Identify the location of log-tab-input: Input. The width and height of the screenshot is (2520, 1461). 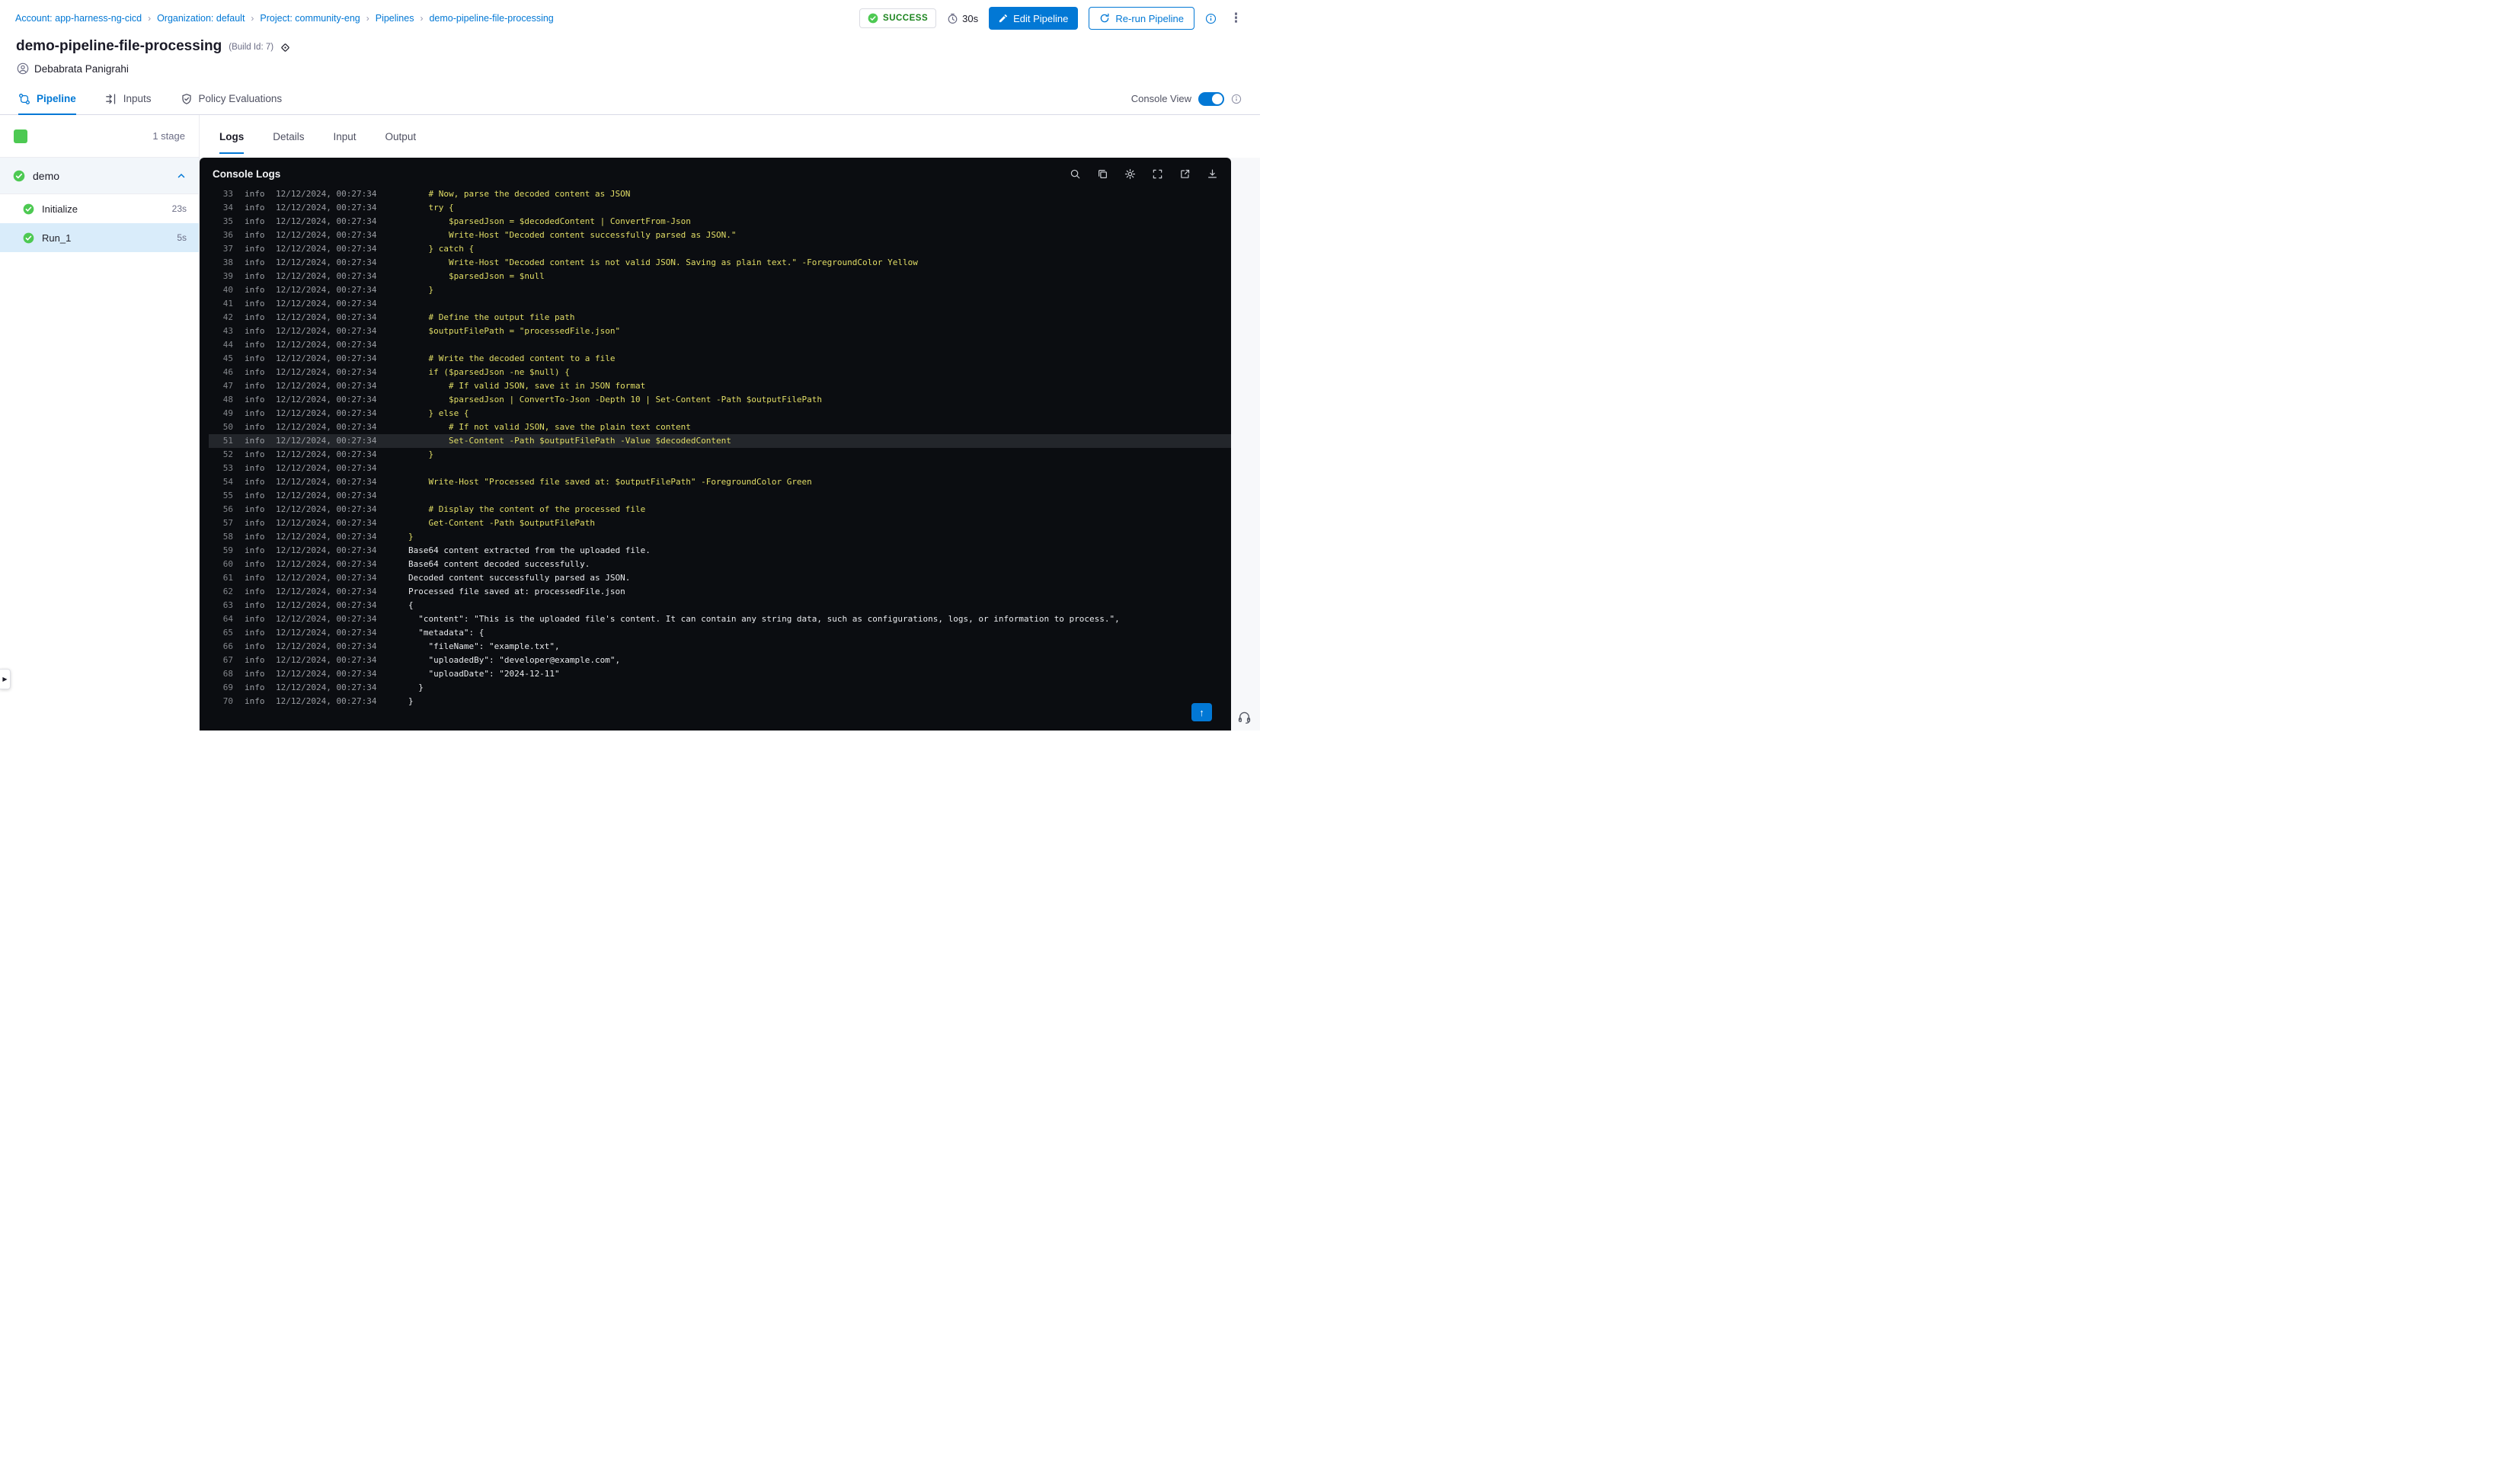
(345, 136).